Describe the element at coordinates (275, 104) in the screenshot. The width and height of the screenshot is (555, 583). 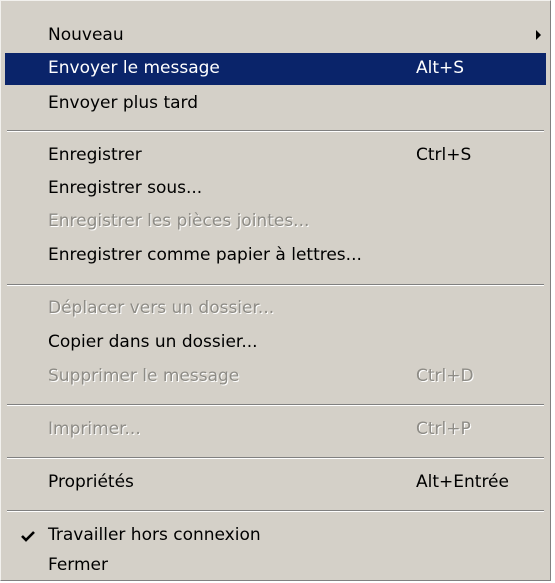
I see `menu-item-envoyer-plus-tard: Envoyer plus tard` at that location.